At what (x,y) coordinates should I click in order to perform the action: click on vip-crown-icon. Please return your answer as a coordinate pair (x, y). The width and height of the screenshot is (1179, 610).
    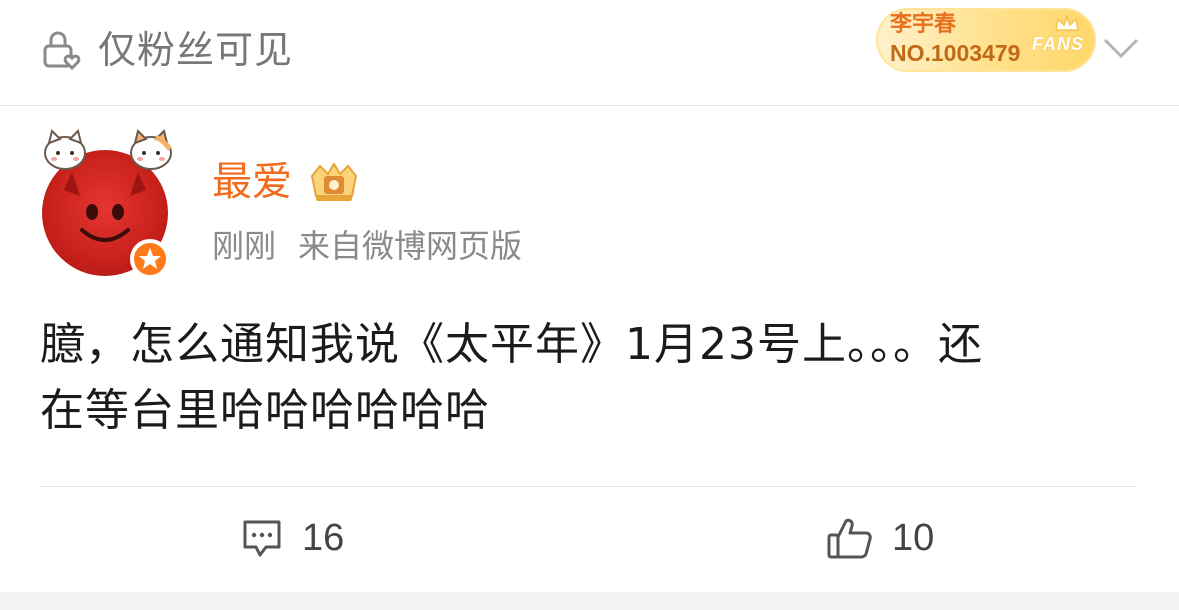
    Looking at the image, I should click on (334, 182).